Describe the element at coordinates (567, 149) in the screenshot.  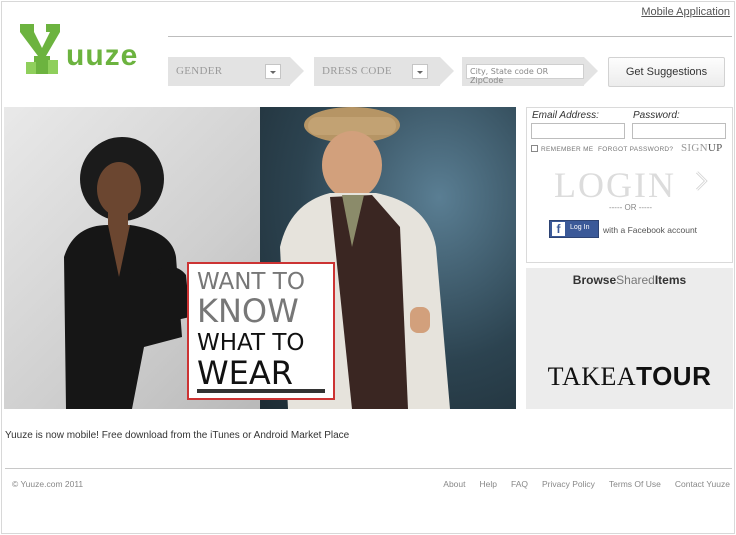
I see `remember-me-label: REMEMBER ME` at that location.